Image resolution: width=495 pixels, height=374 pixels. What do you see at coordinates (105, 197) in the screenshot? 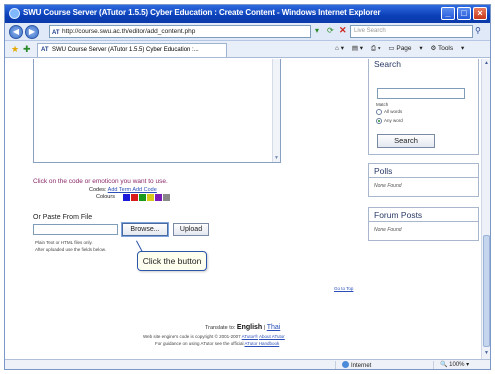
I see `colours-label: Colours` at bounding box center [105, 197].